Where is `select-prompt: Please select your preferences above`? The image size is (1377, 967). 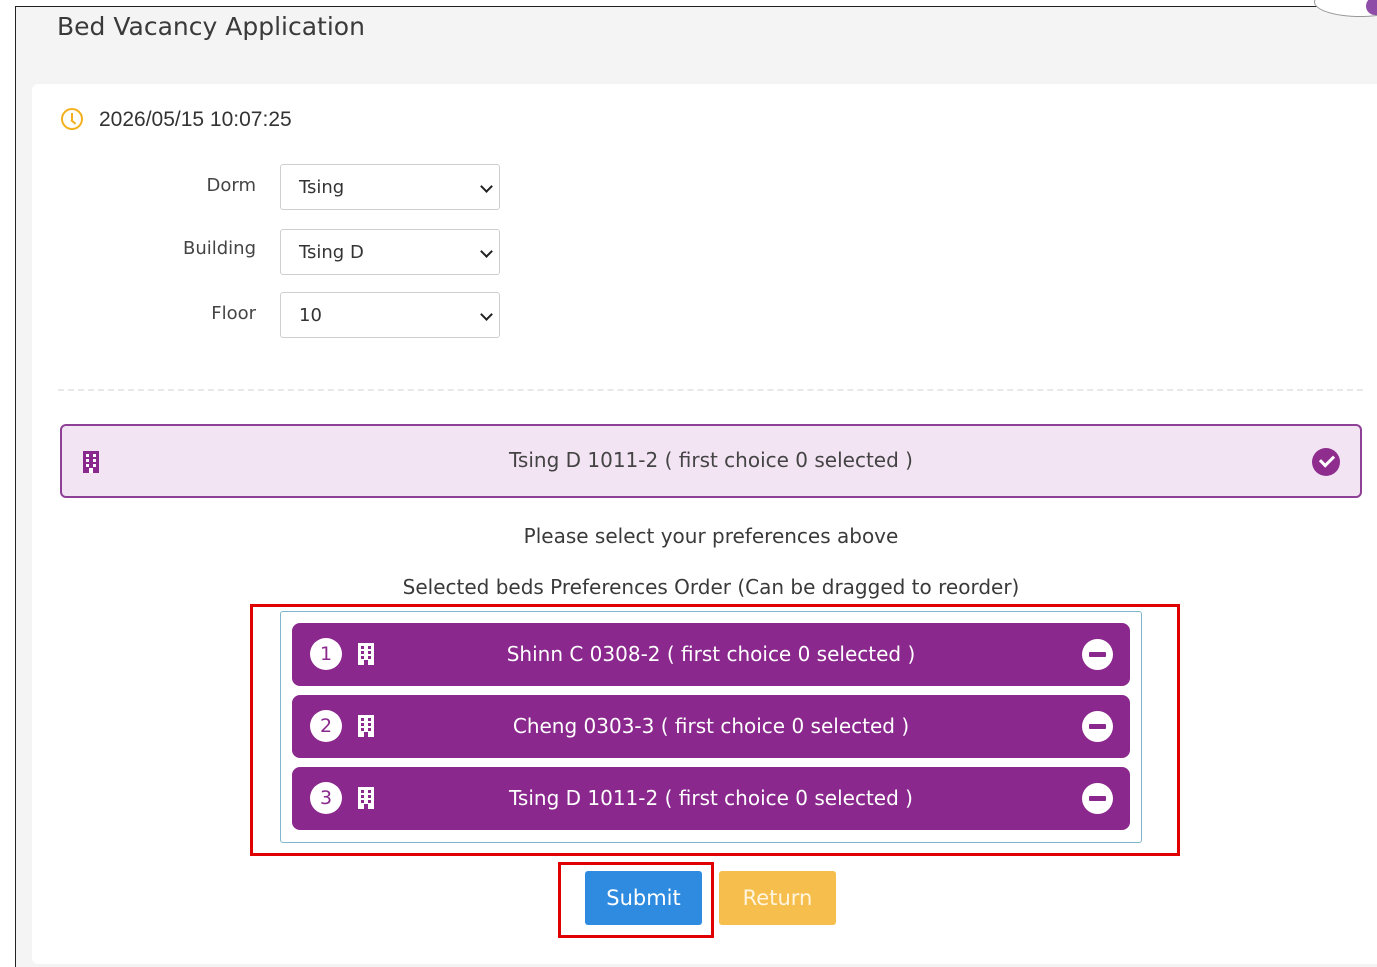
select-prompt: Please select your preferences above is located at coordinates (711, 536).